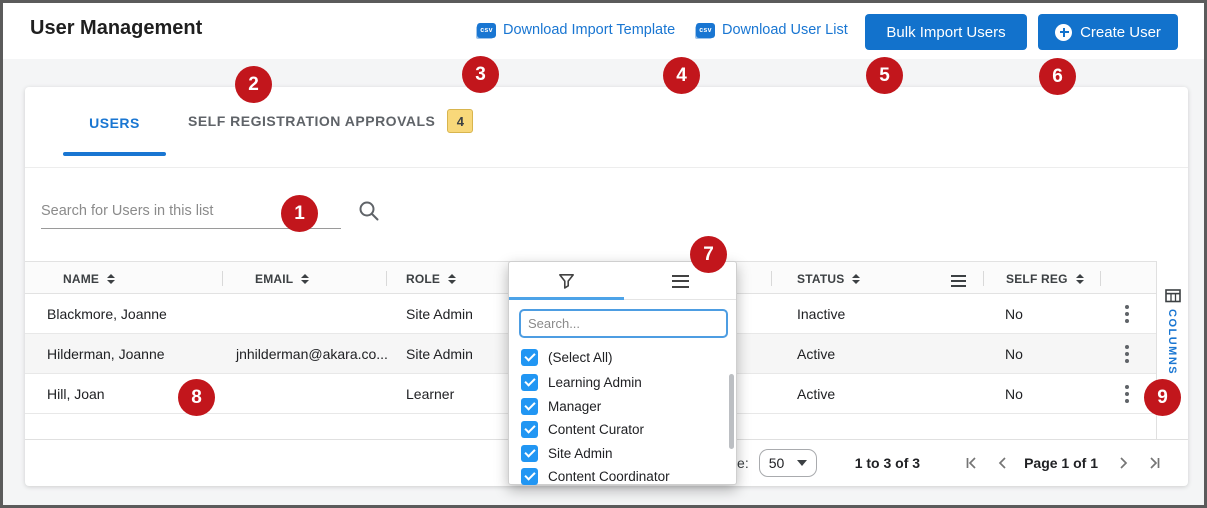 This screenshot has width=1207, height=508. What do you see at coordinates (1061, 463) in the screenshot?
I see `page-indicator-text: Page 1 of 1` at bounding box center [1061, 463].